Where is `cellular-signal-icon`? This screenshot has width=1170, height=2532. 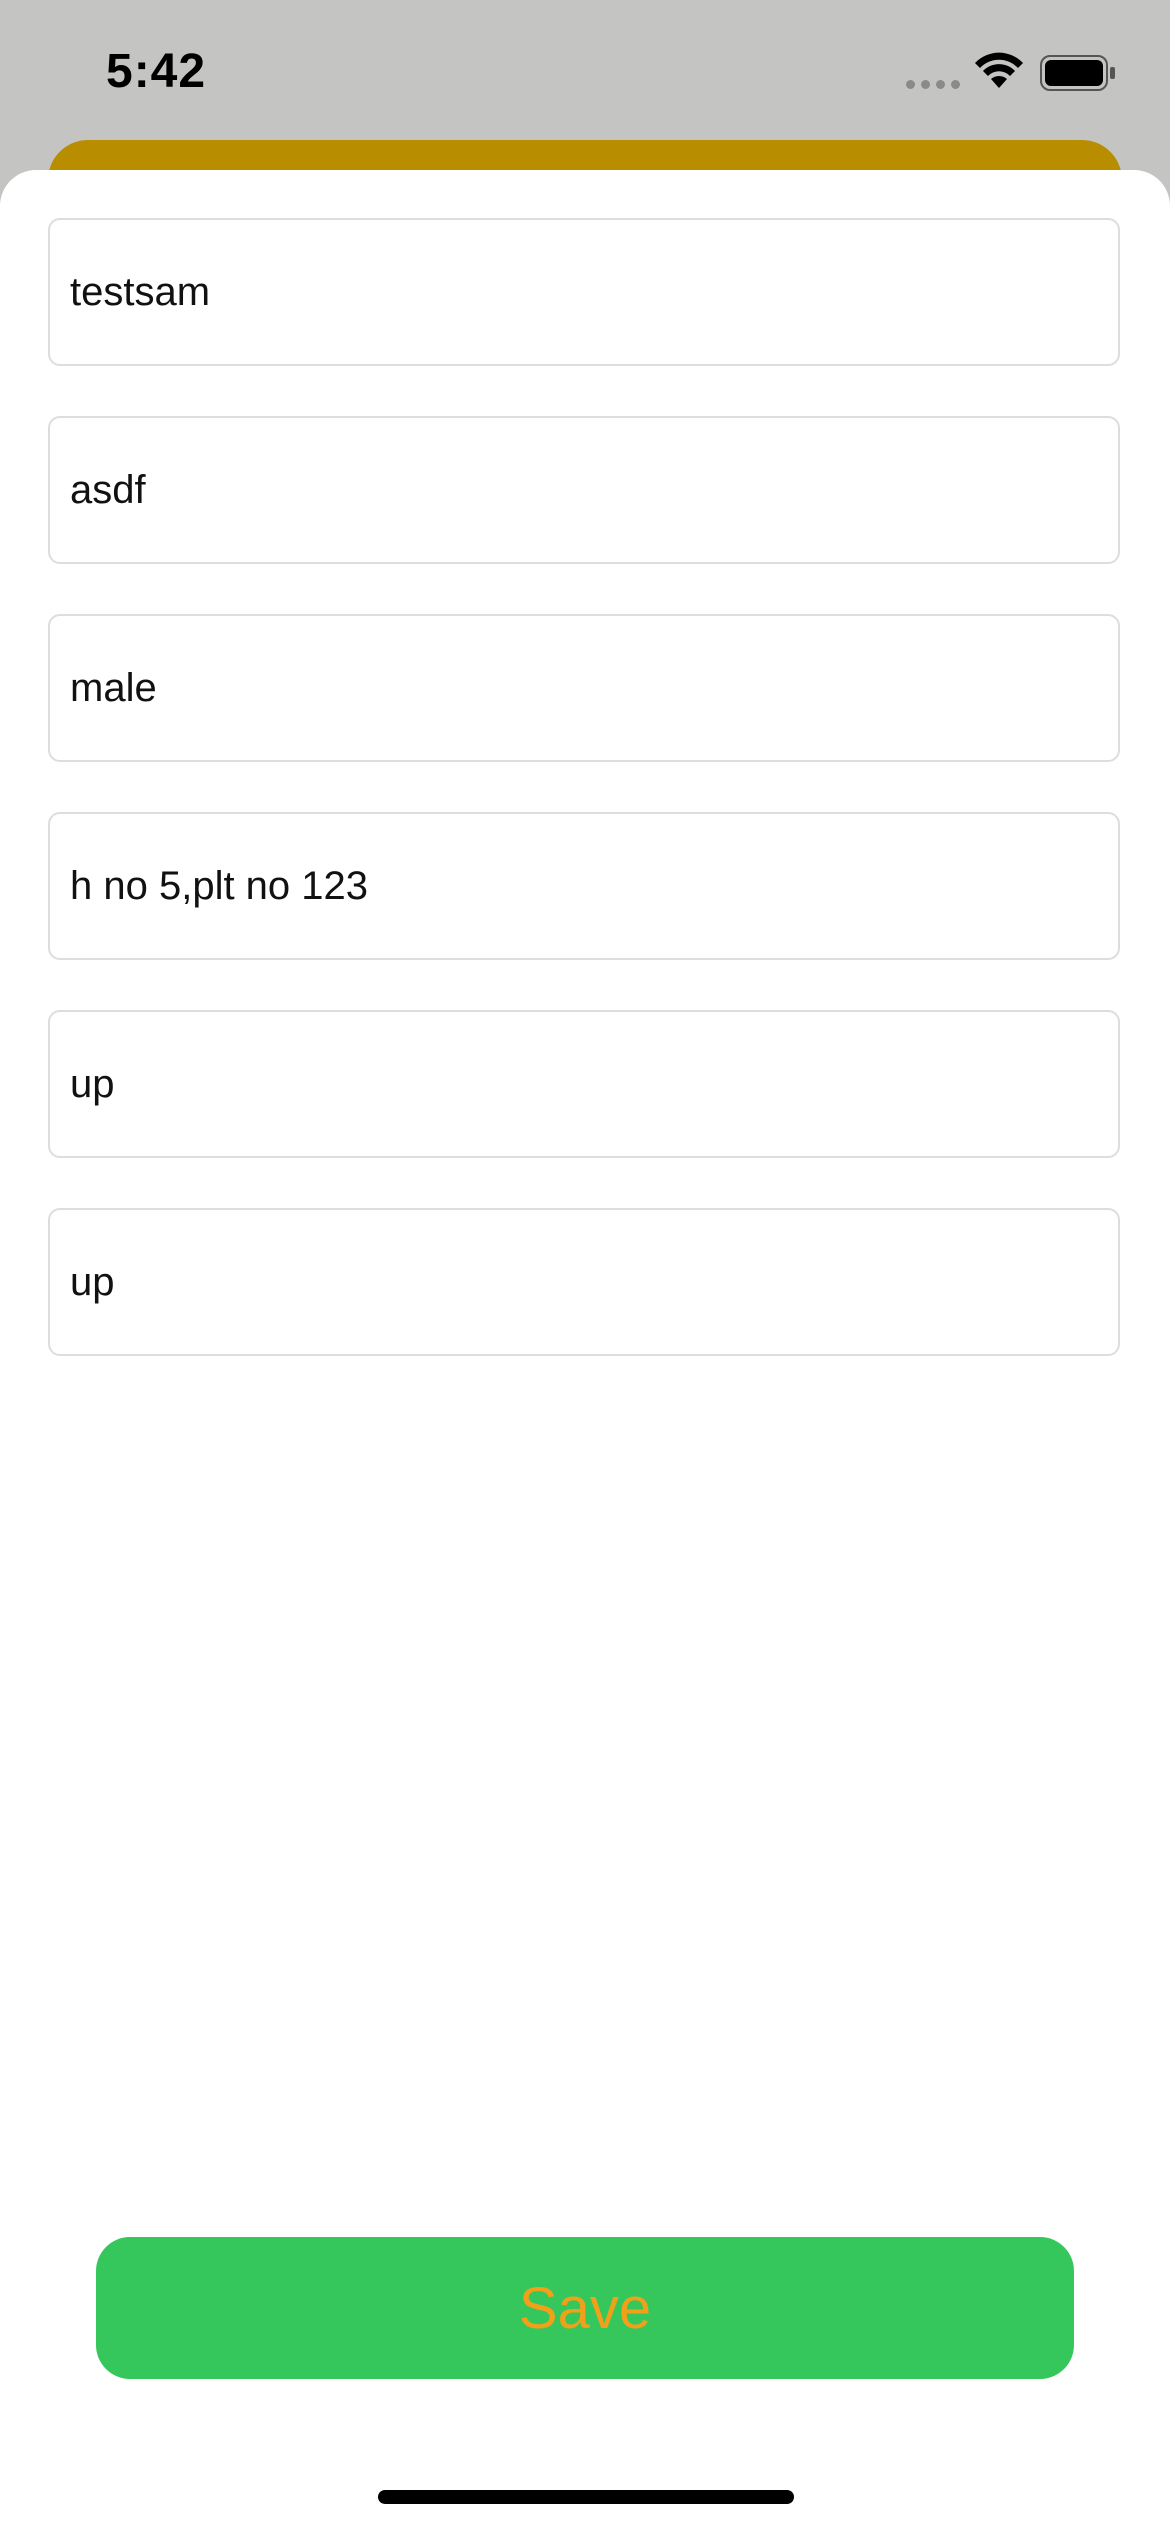
cellular-signal-icon is located at coordinates (933, 84).